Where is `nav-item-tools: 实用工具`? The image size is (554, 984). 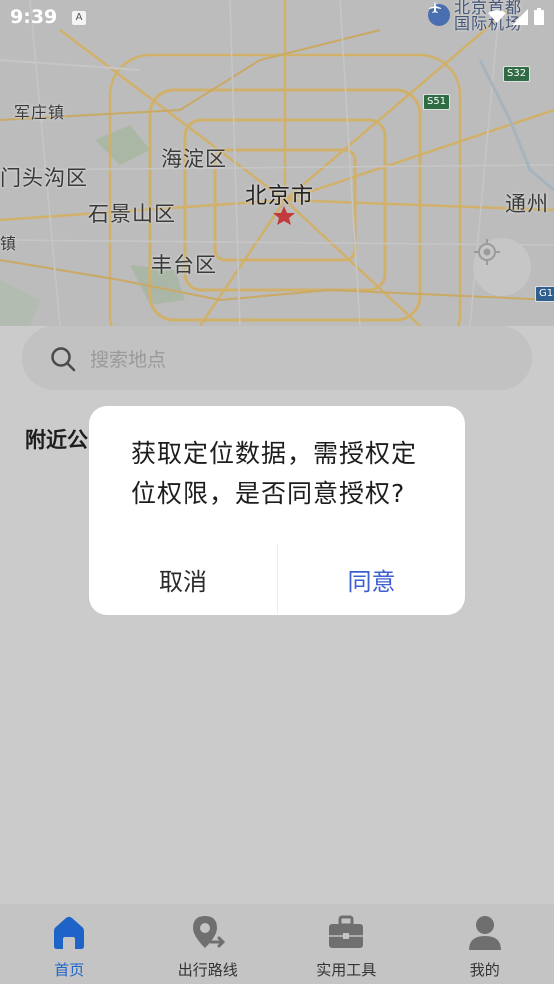 nav-item-tools: 实用工具 is located at coordinates (346, 944).